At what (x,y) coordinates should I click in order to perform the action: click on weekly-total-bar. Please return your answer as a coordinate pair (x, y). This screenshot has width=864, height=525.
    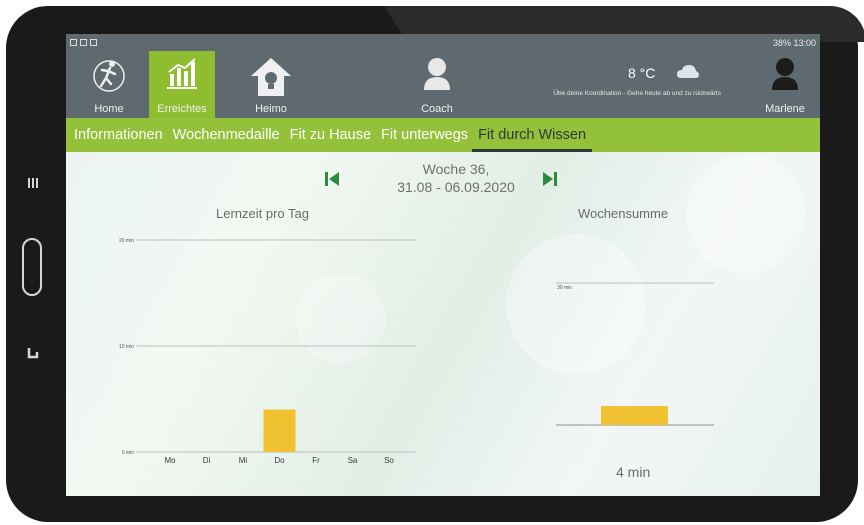
    Looking at the image, I should click on (634, 415).